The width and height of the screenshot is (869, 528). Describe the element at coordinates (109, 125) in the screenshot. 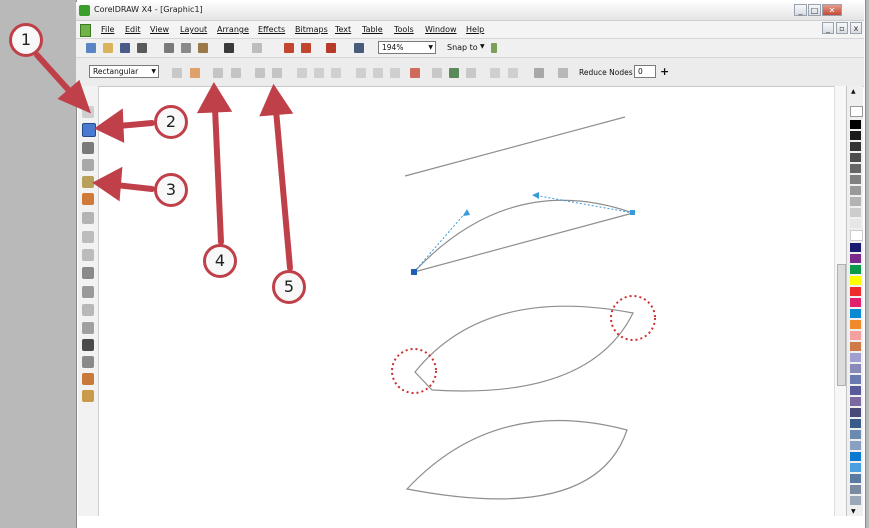

I see `arrow-2-head` at that location.